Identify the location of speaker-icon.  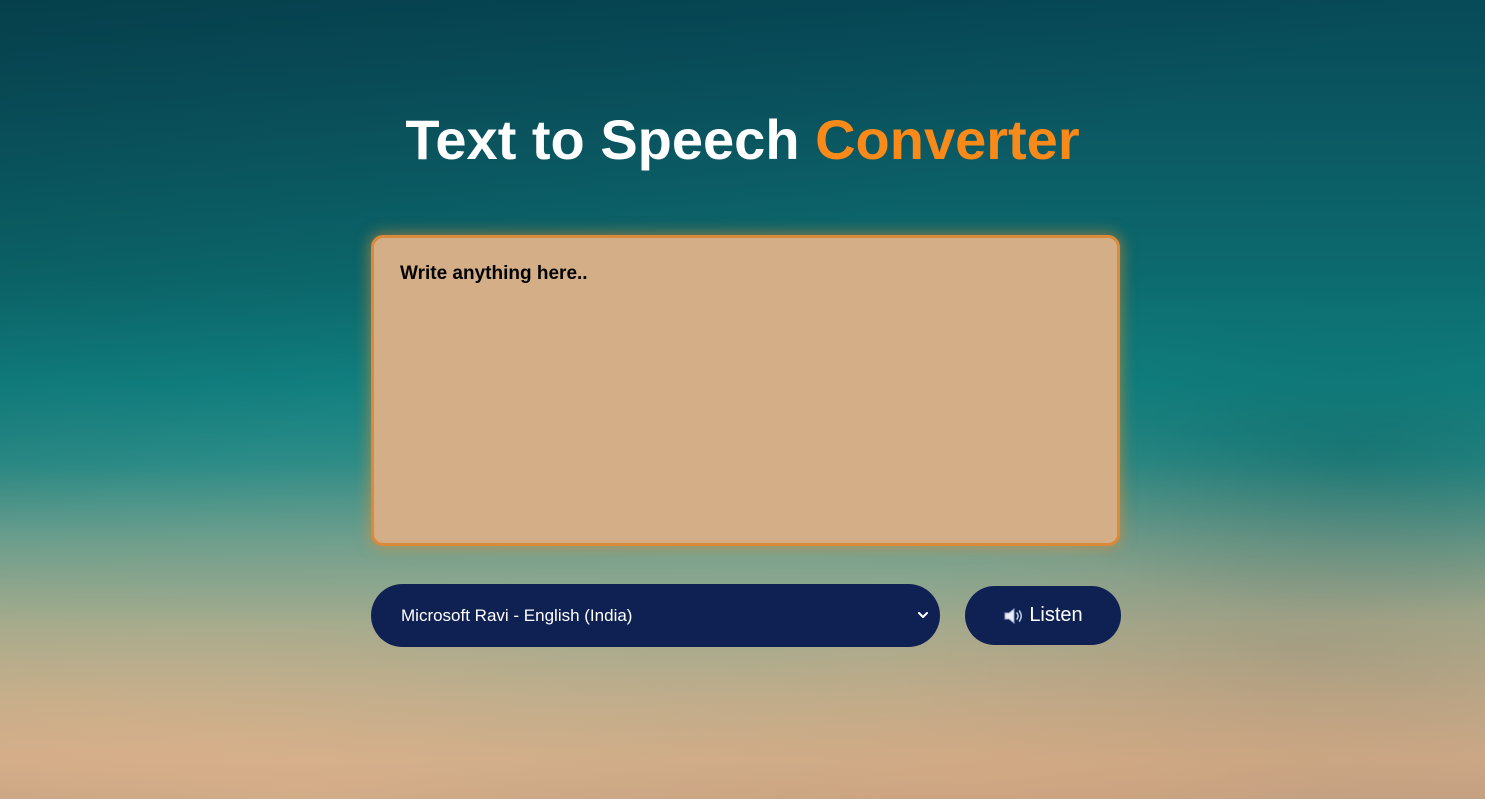
(1014, 616).